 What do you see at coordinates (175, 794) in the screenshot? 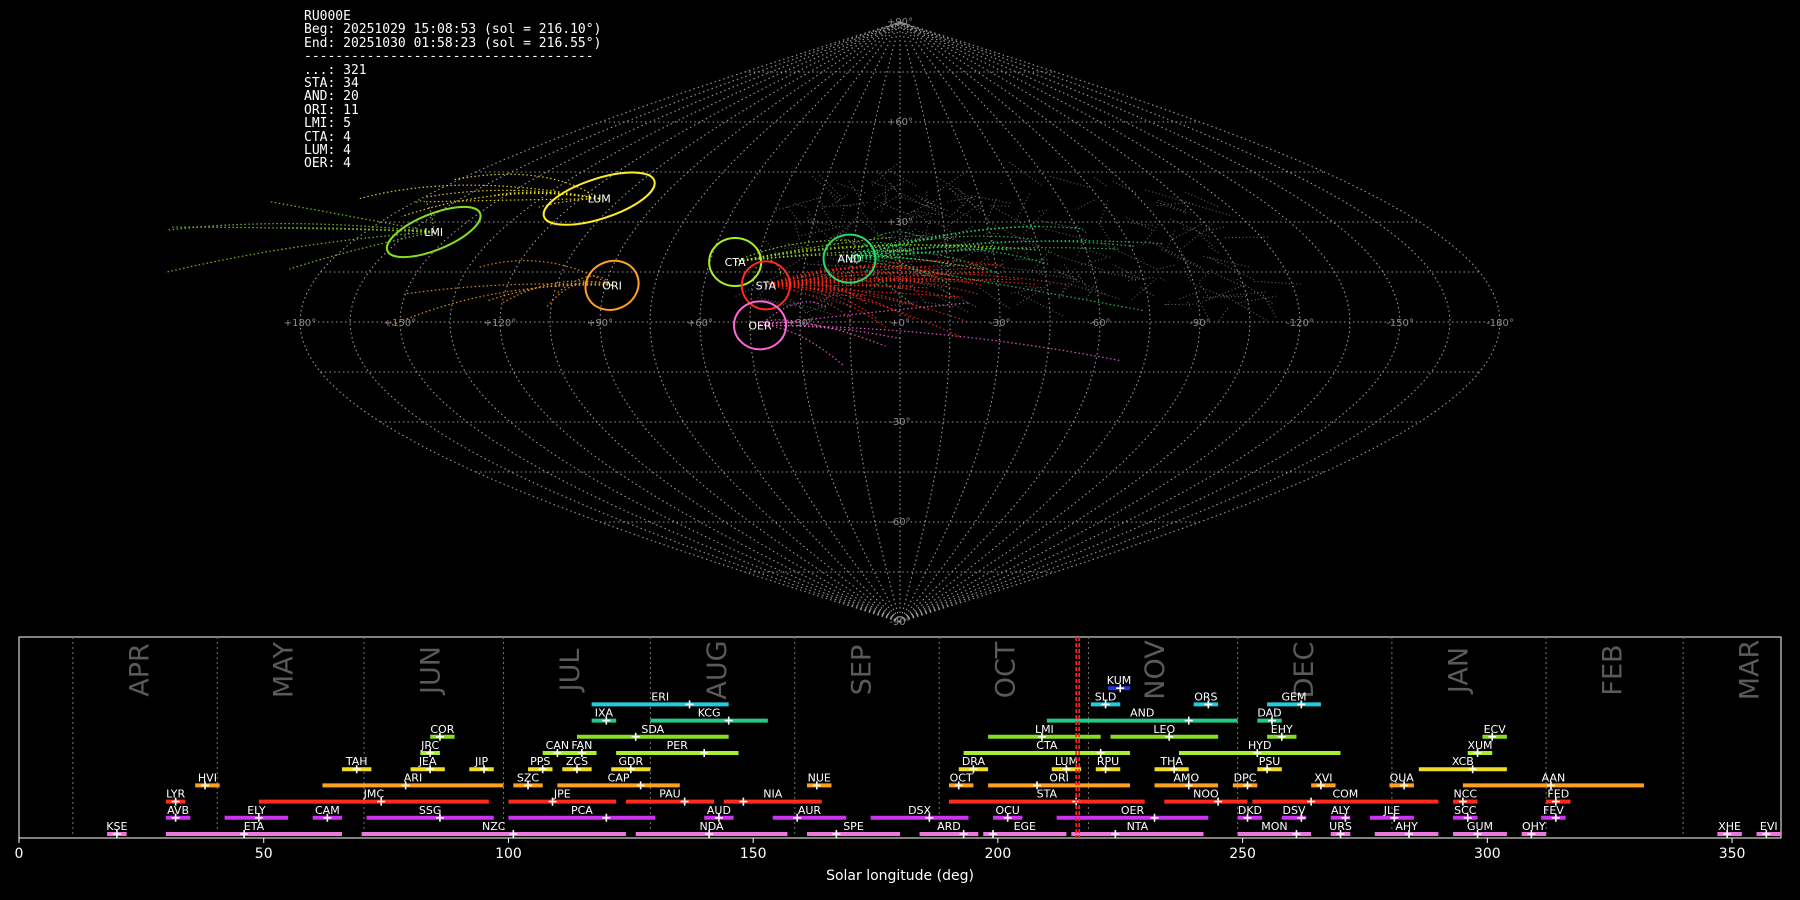
I see `shower-code-label: LYR` at bounding box center [175, 794].